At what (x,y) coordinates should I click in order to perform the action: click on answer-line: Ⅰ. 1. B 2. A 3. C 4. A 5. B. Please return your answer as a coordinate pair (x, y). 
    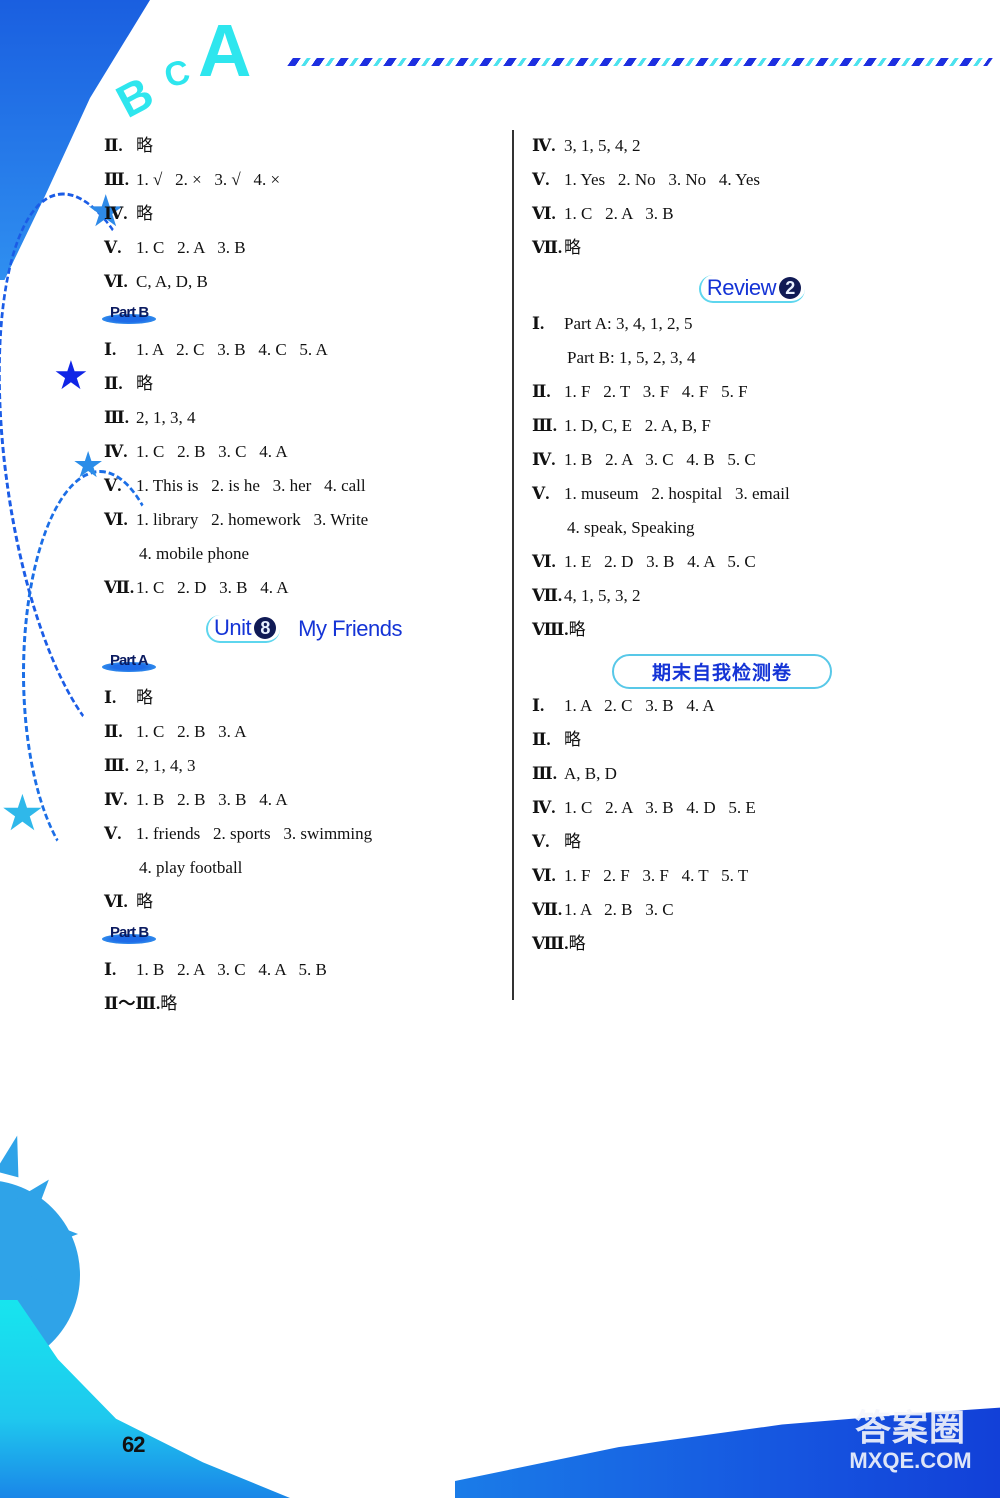
    Looking at the image, I should click on (304, 973).